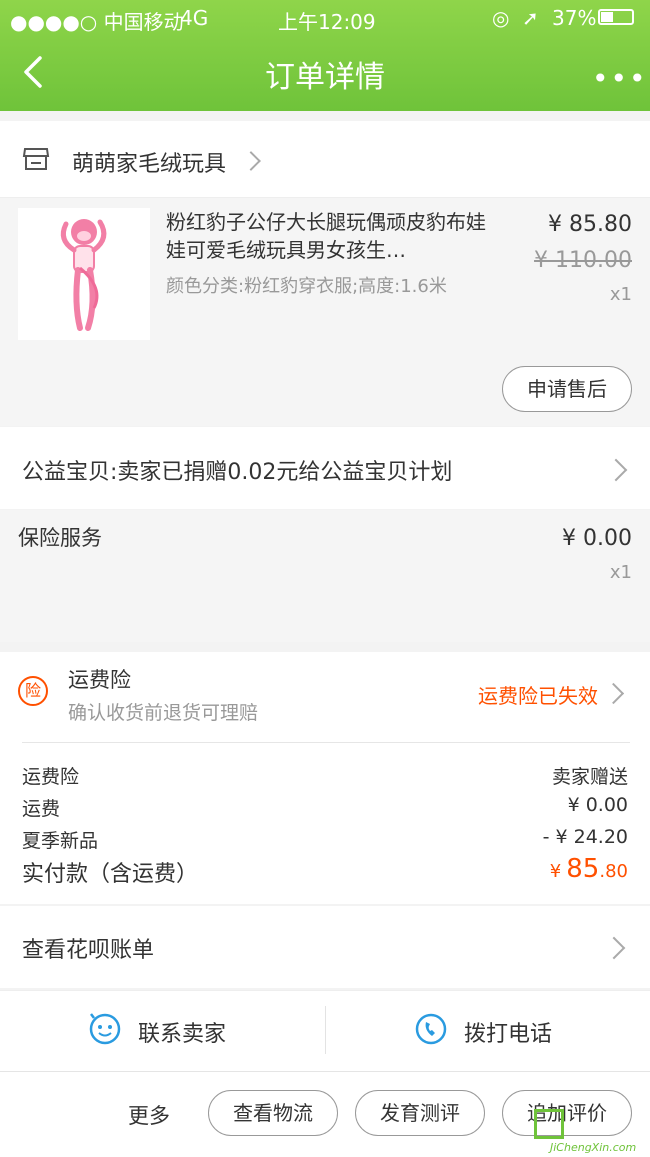 The height and width of the screenshot is (1157, 650). What do you see at coordinates (182, 1032) in the screenshot?
I see `contact-seller-button: 联系卖家` at bounding box center [182, 1032].